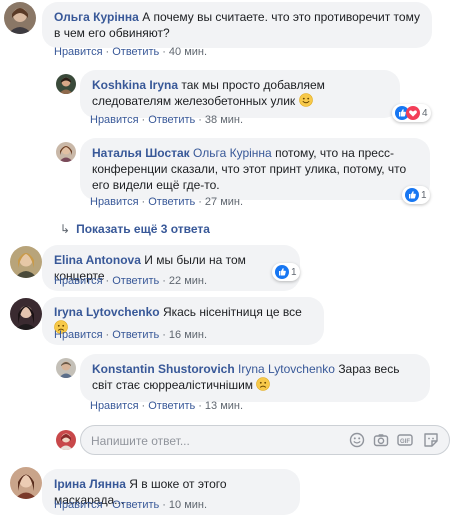  I want to click on comment-text: Якась нісенітниця це все, so click(232, 312).